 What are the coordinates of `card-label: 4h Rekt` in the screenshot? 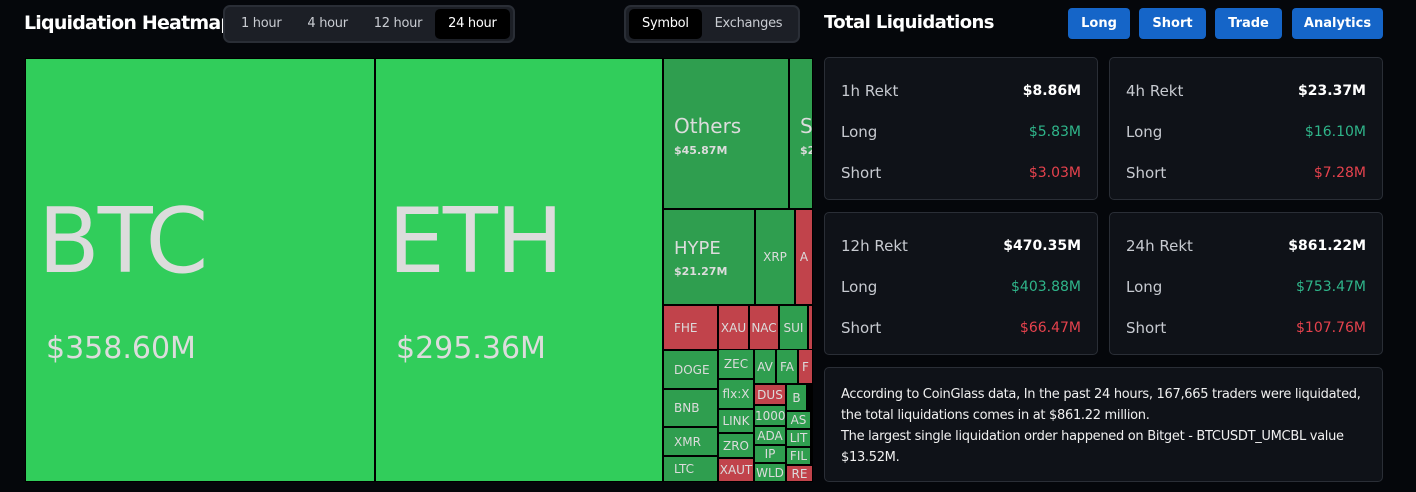 It's located at (1155, 91).